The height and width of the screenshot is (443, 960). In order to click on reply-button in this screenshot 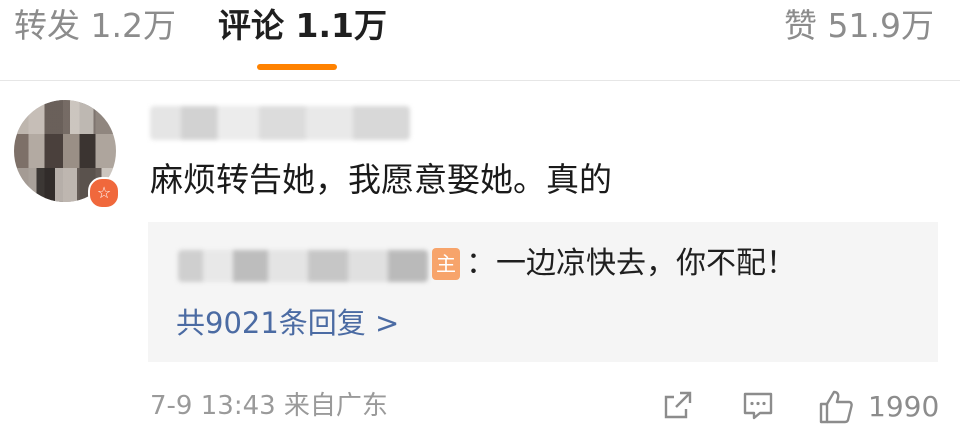, I will do `click(758, 407)`.